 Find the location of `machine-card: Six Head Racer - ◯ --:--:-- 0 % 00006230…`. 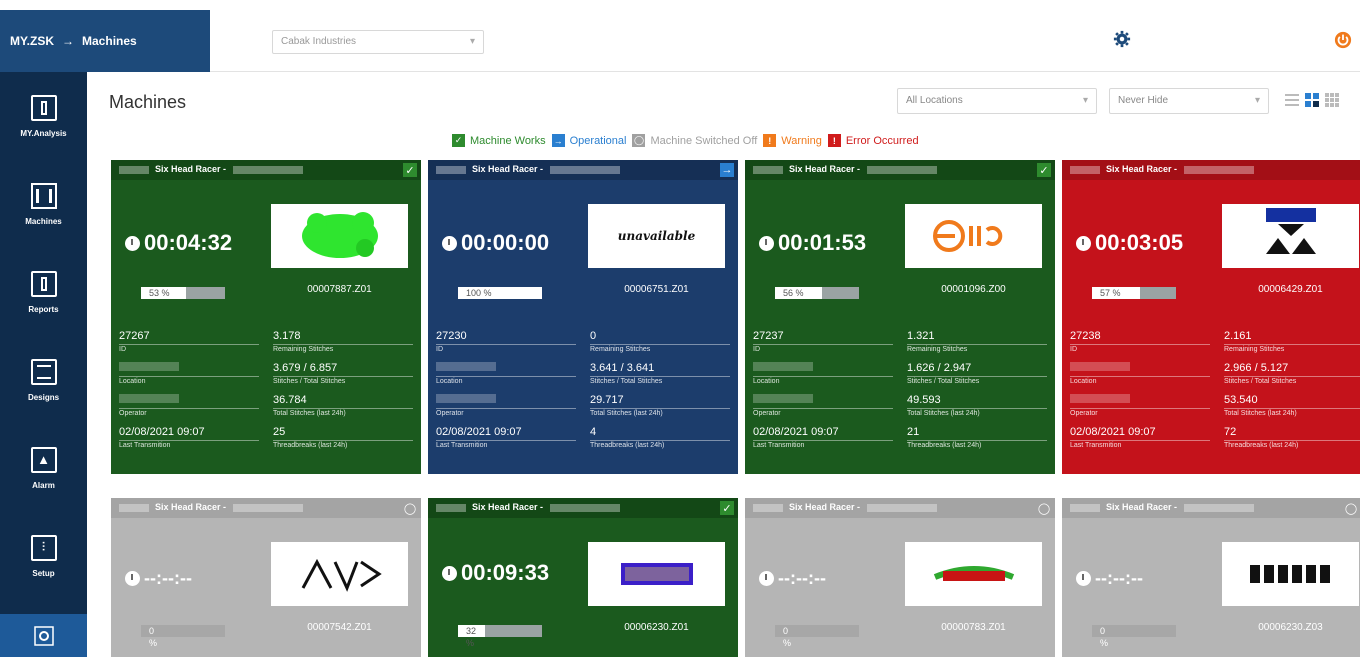

machine-card: Six Head Racer - ◯ --:--:-- 0 % 00006230… is located at coordinates (1211, 577).